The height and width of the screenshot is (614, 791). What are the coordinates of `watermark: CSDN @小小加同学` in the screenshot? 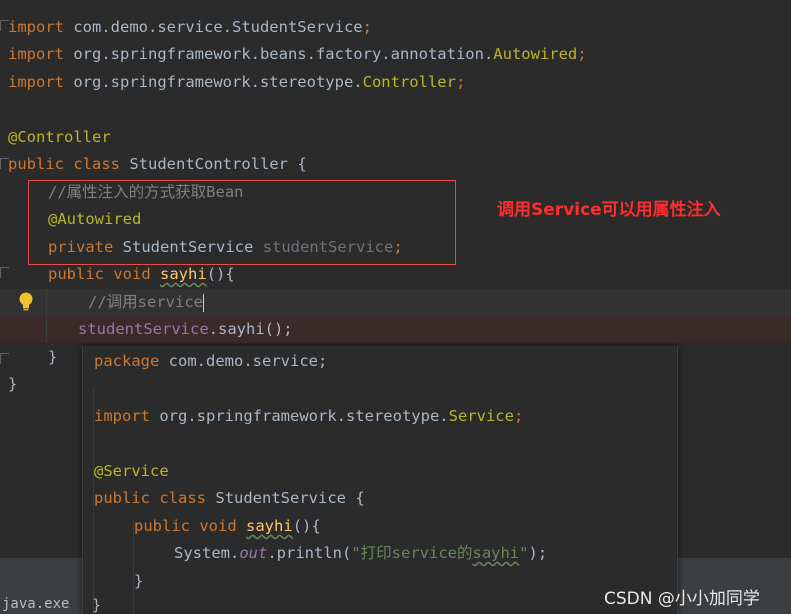 It's located at (682, 599).